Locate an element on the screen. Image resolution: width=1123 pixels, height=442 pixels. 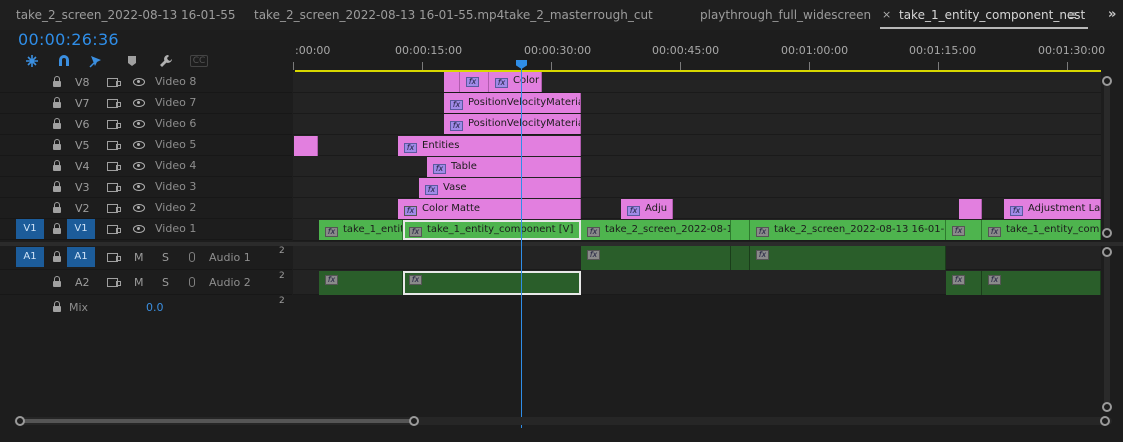
clip-v1-take1-selected: fx take_1_entity_component [V] is located at coordinates (492, 230).